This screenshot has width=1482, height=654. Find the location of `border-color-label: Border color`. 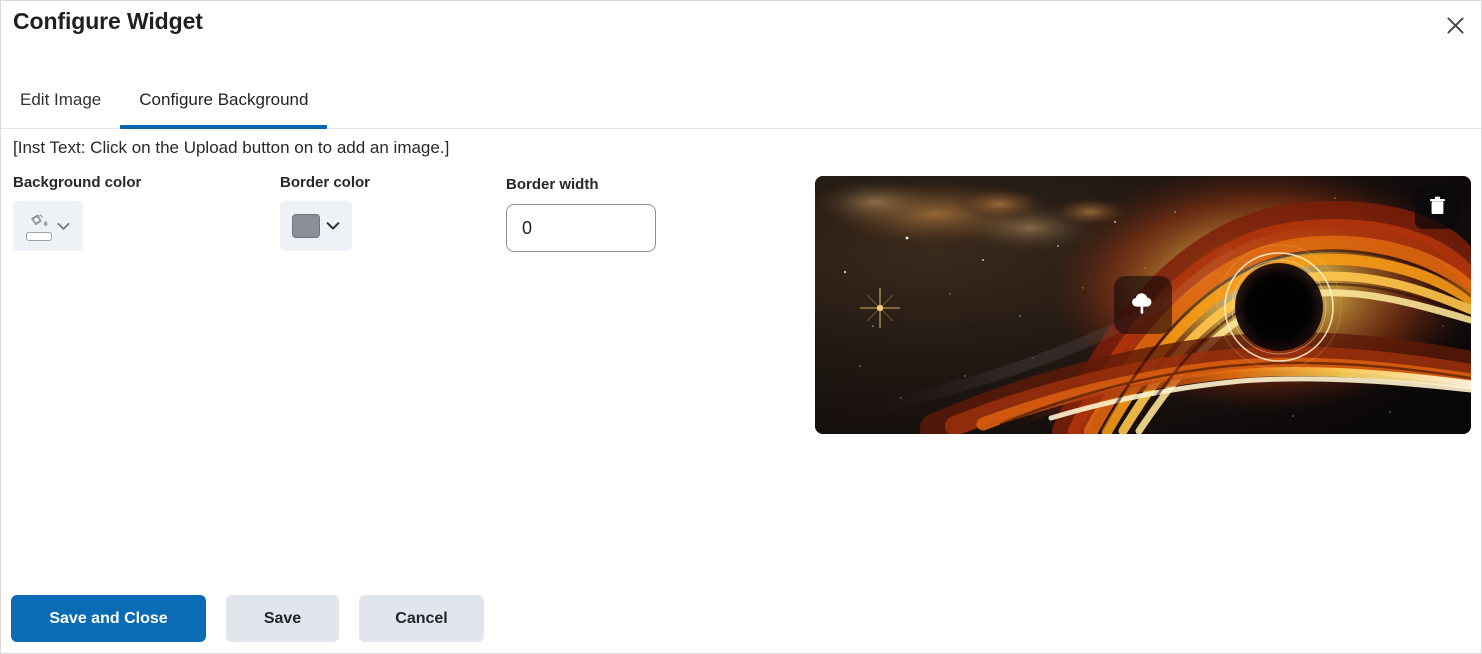

border-color-label: Border color is located at coordinates (325, 182).